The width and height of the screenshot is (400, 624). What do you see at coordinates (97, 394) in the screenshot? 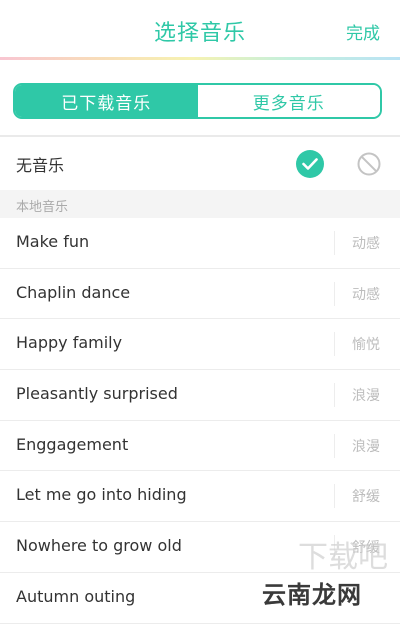
I see `track-name: Pleasantly surprised` at bounding box center [97, 394].